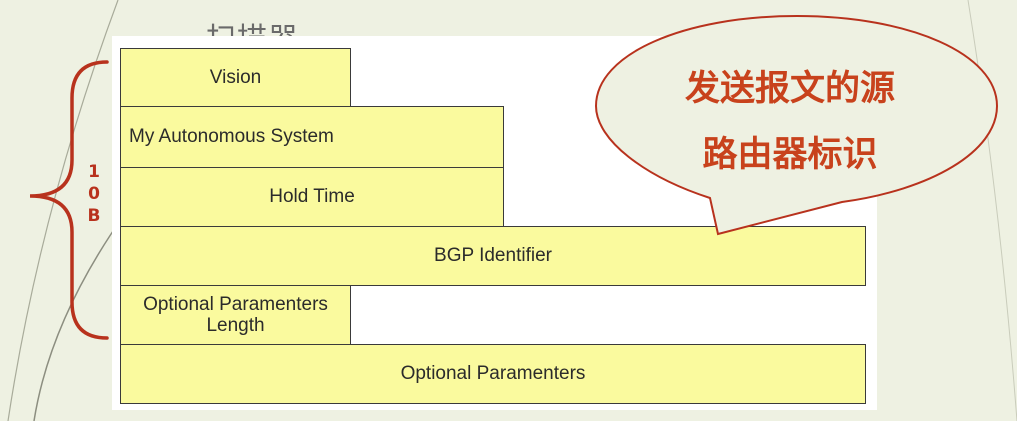 This screenshot has height=421, width=1017. I want to click on field-autonomous-system: My Autonomous System, so click(312, 137).